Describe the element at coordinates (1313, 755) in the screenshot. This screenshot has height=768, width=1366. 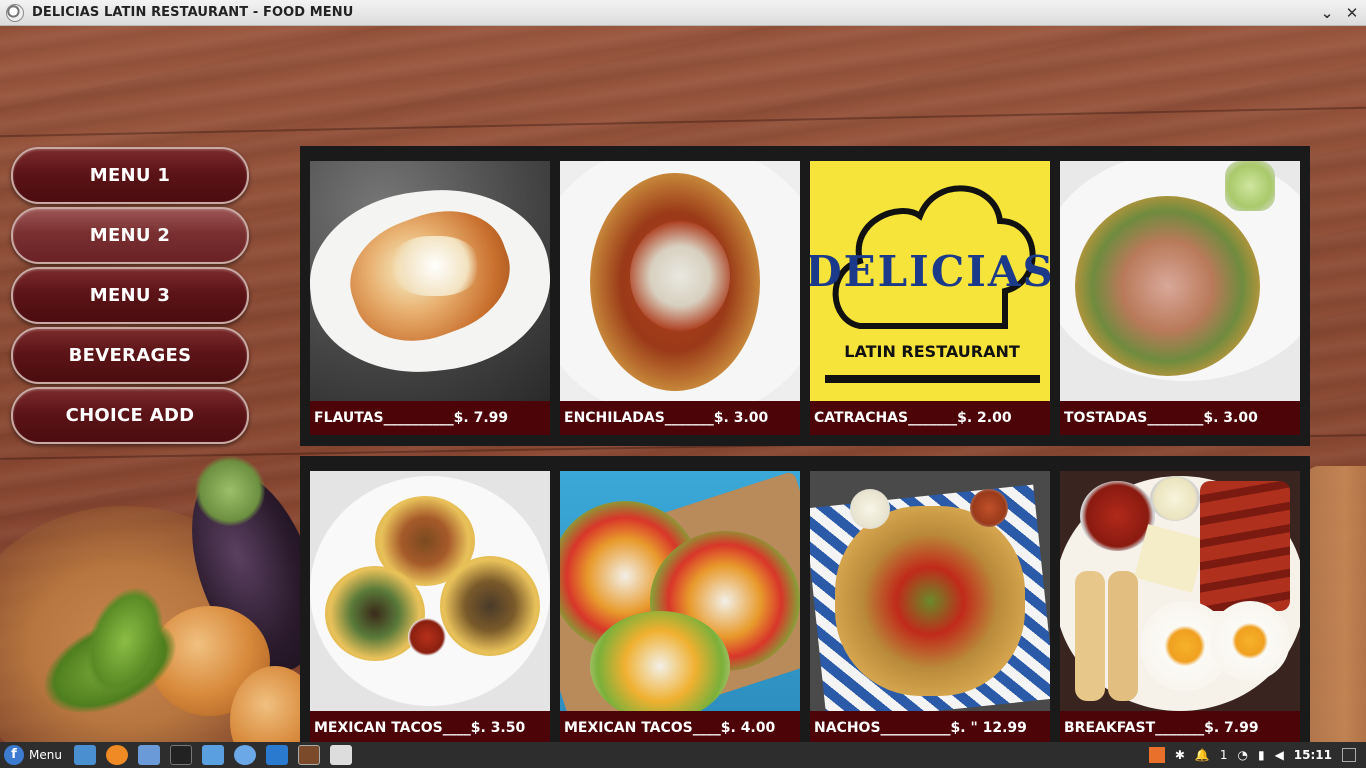
I see `clock: 15:11` at that location.